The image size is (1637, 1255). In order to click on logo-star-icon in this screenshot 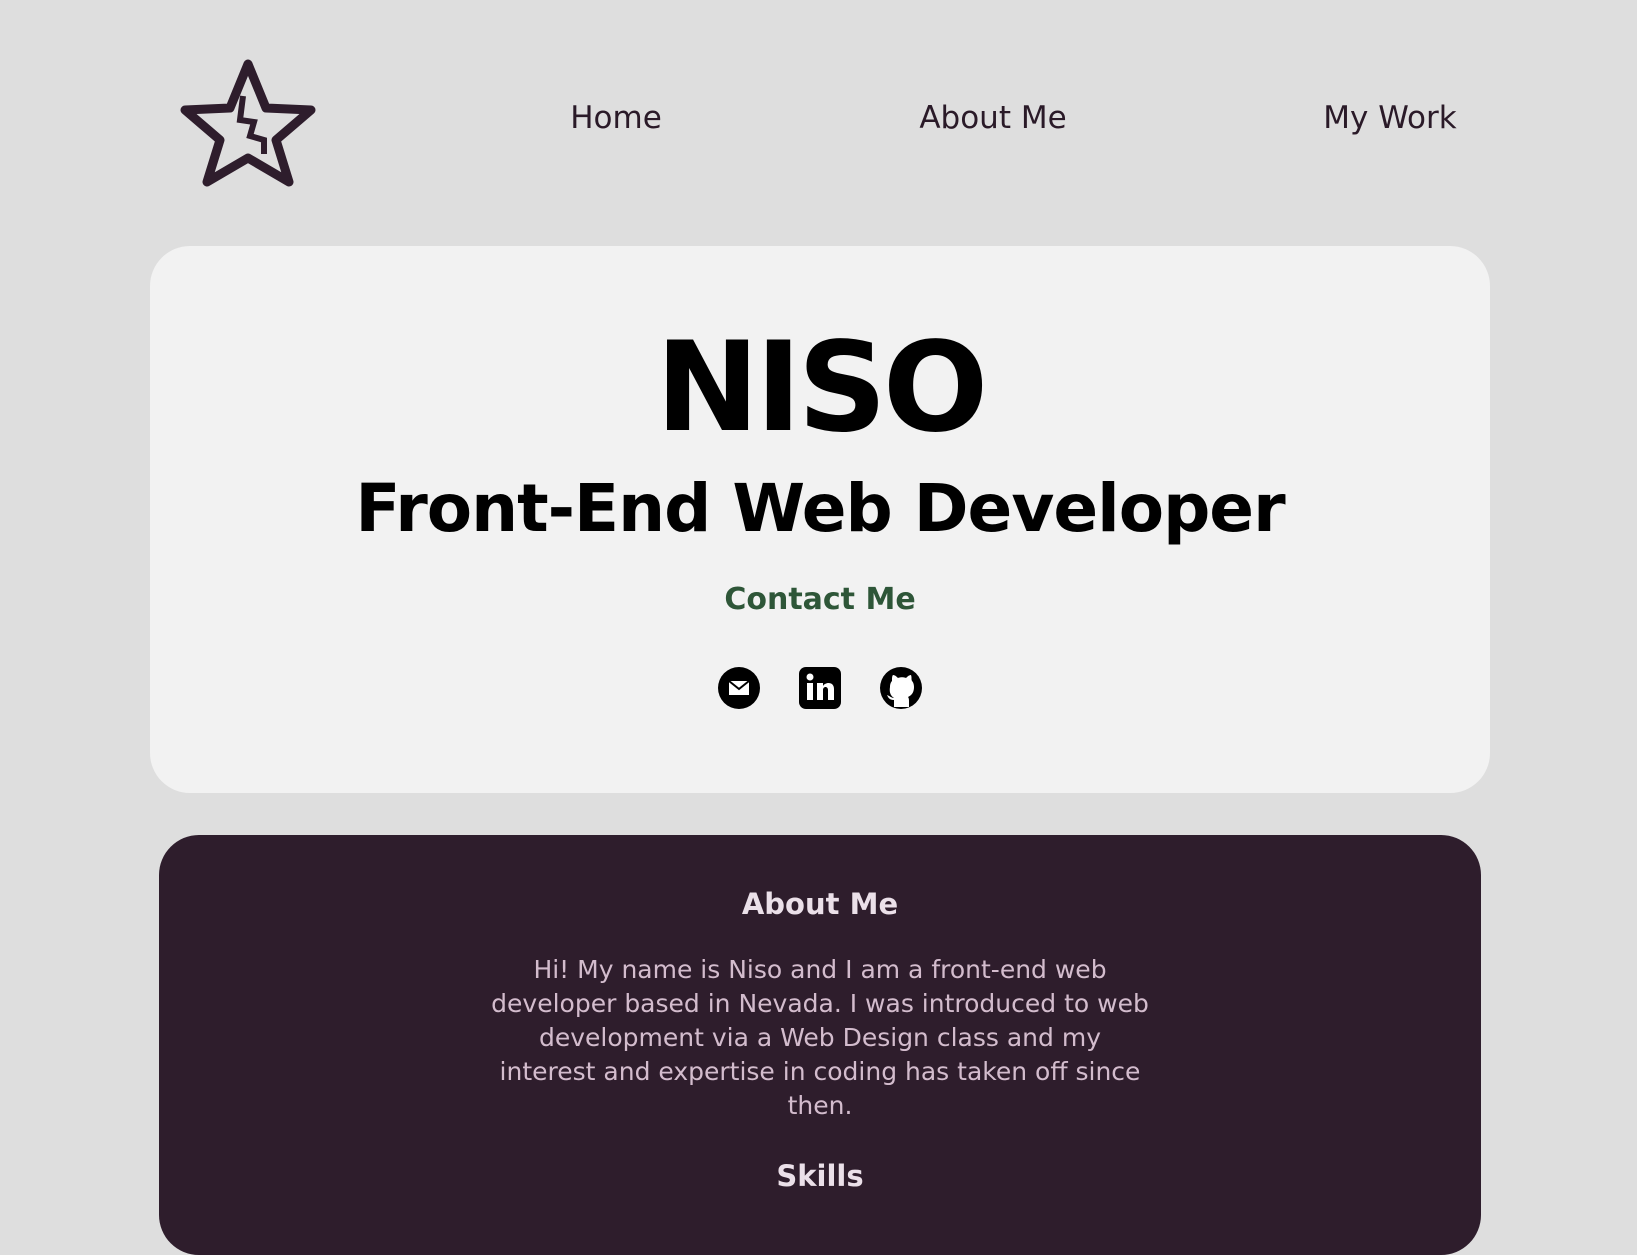, I will do `click(248, 123)`.